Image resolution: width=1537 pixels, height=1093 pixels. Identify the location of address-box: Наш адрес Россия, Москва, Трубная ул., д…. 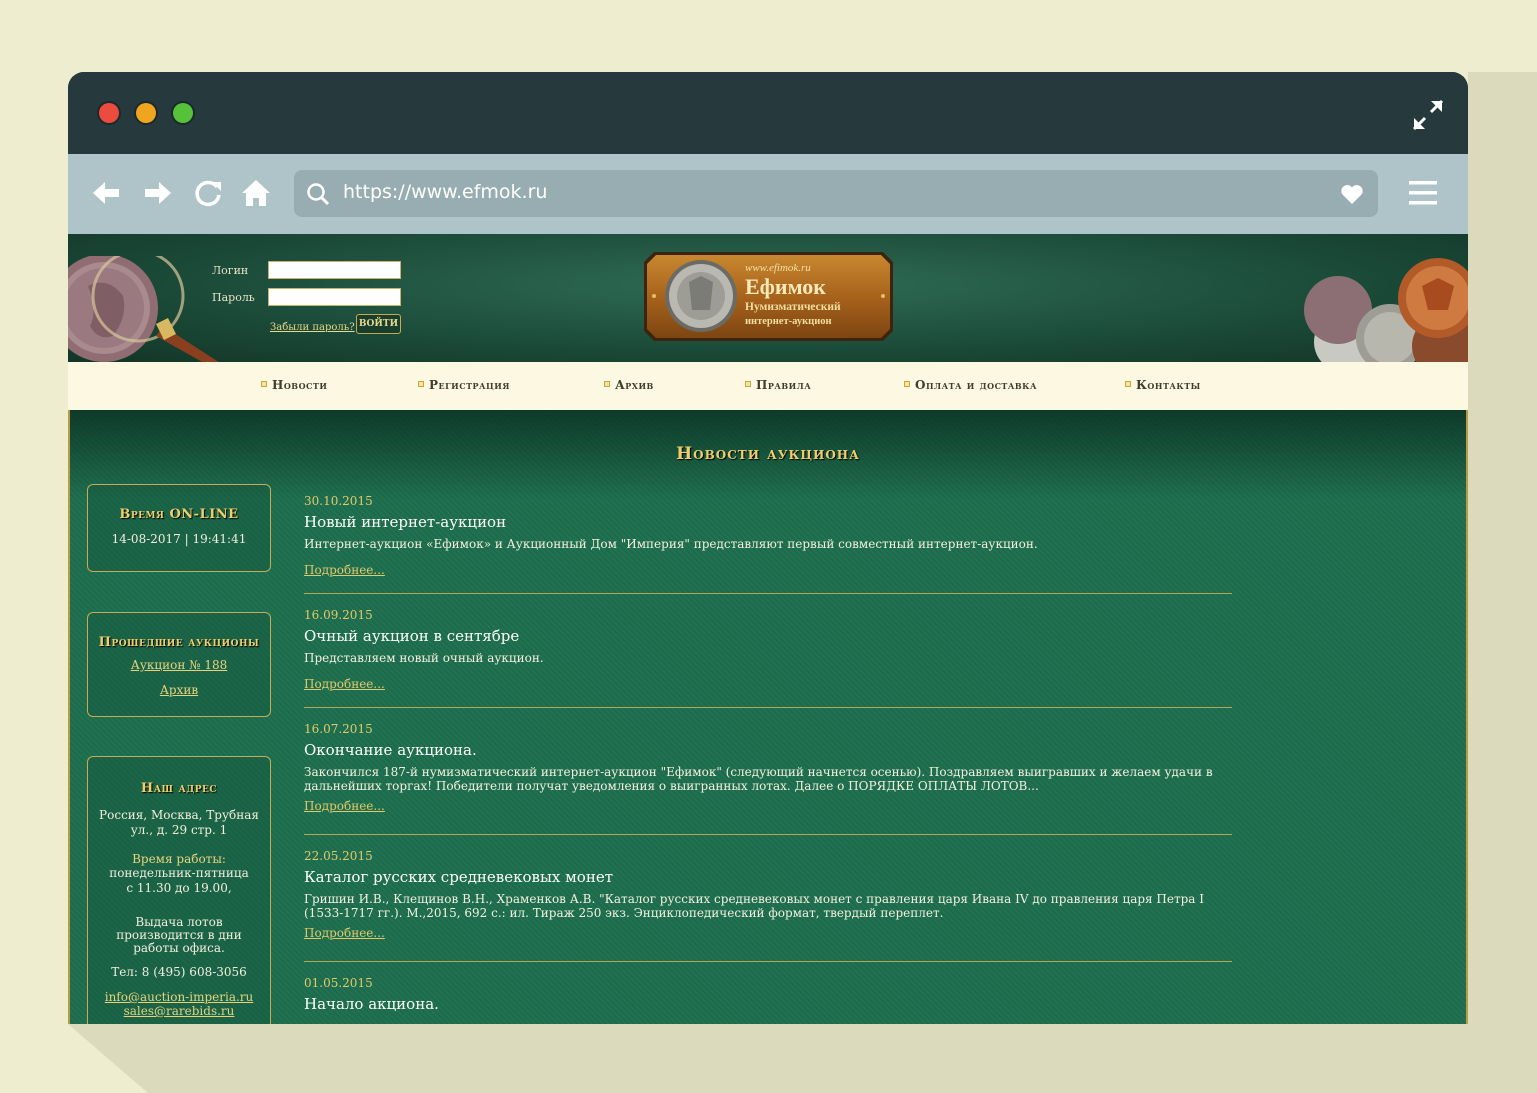
(179, 890).